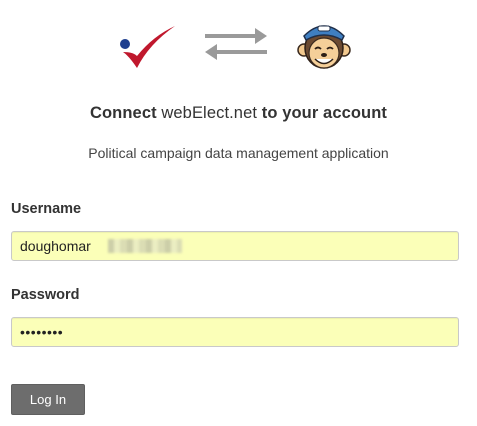 This screenshot has width=477, height=426. I want to click on page-title: Connect webElect.net to your account, so click(238, 113).